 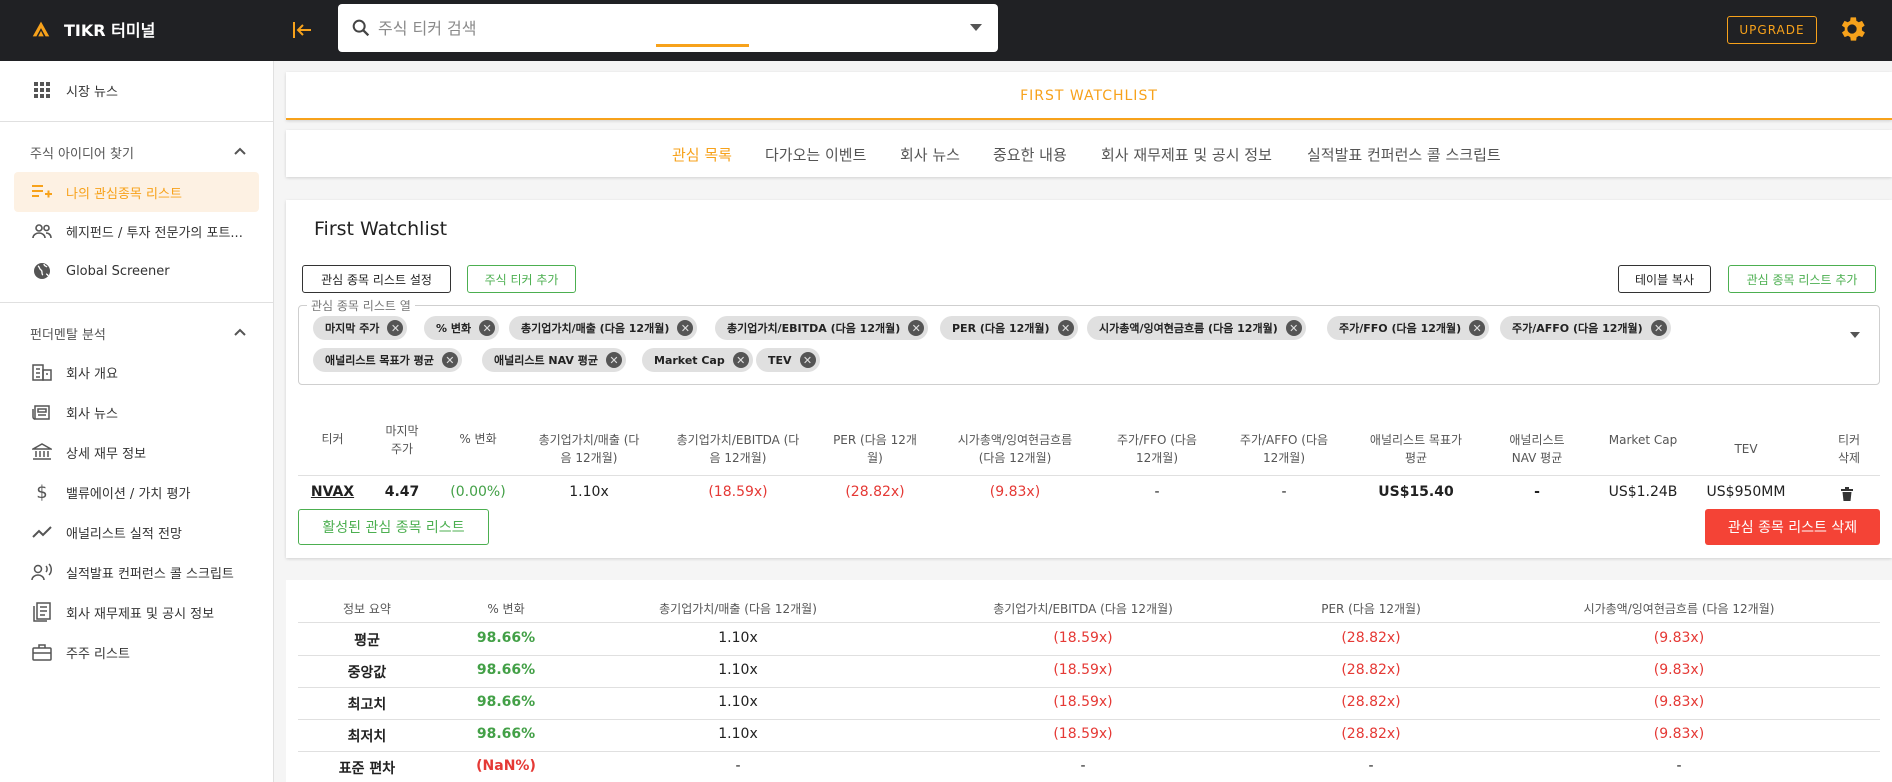 I want to click on column-chip: 주가/FFO (다음 12개월) ✕, so click(x=1408, y=328).